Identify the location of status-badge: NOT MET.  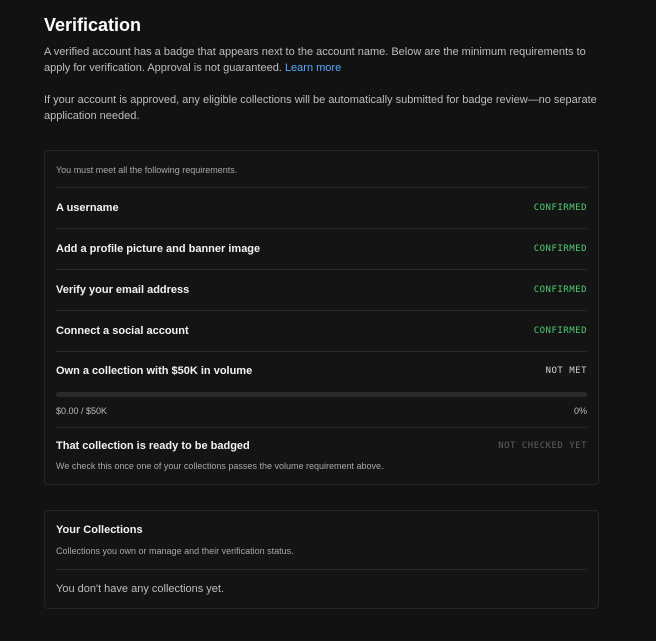
(566, 371).